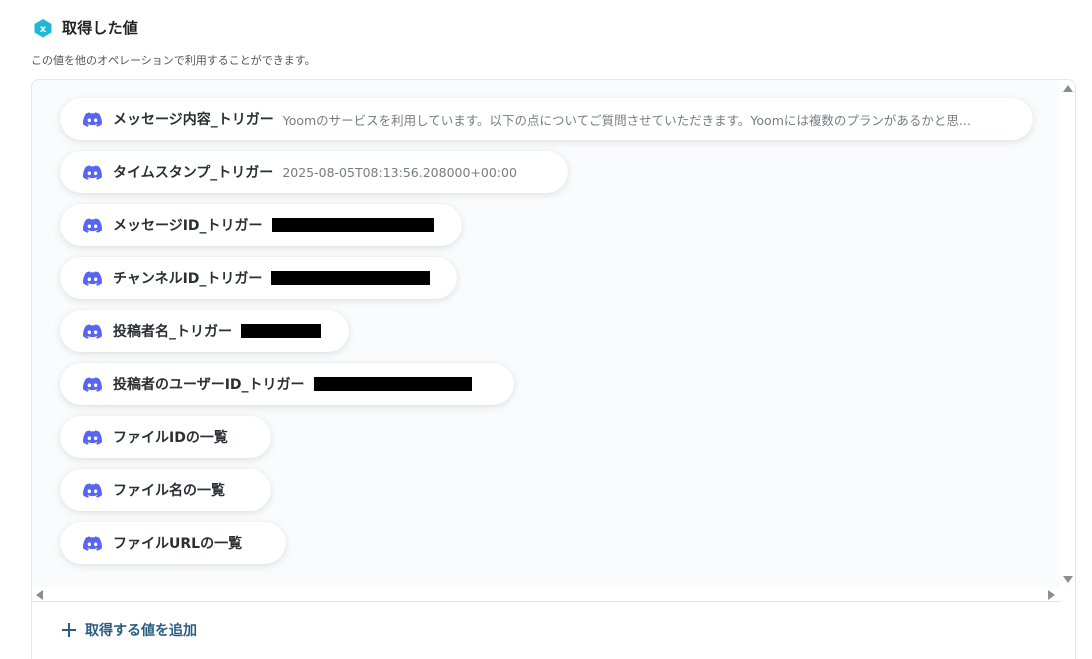  I want to click on value-chip-label: タイムスタンプ_トリガー, so click(193, 173).